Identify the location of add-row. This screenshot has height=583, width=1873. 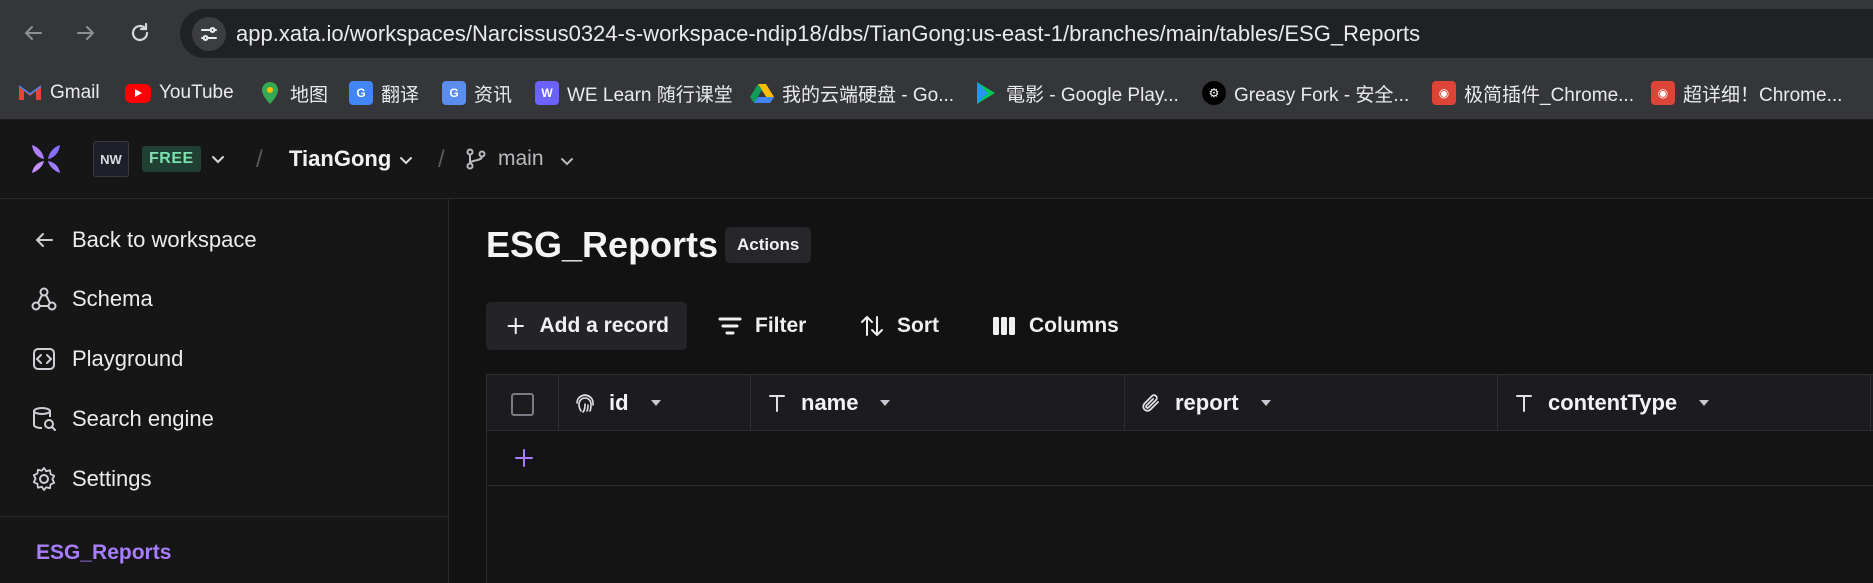
(1180, 458).